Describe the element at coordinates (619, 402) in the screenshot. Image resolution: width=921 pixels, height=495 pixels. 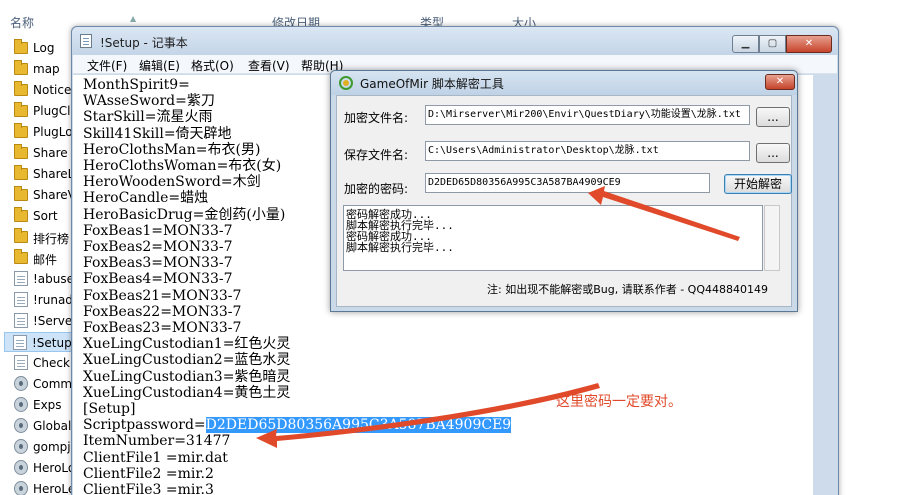
I see `annotation-note: 这里密码一定要对。` at that location.